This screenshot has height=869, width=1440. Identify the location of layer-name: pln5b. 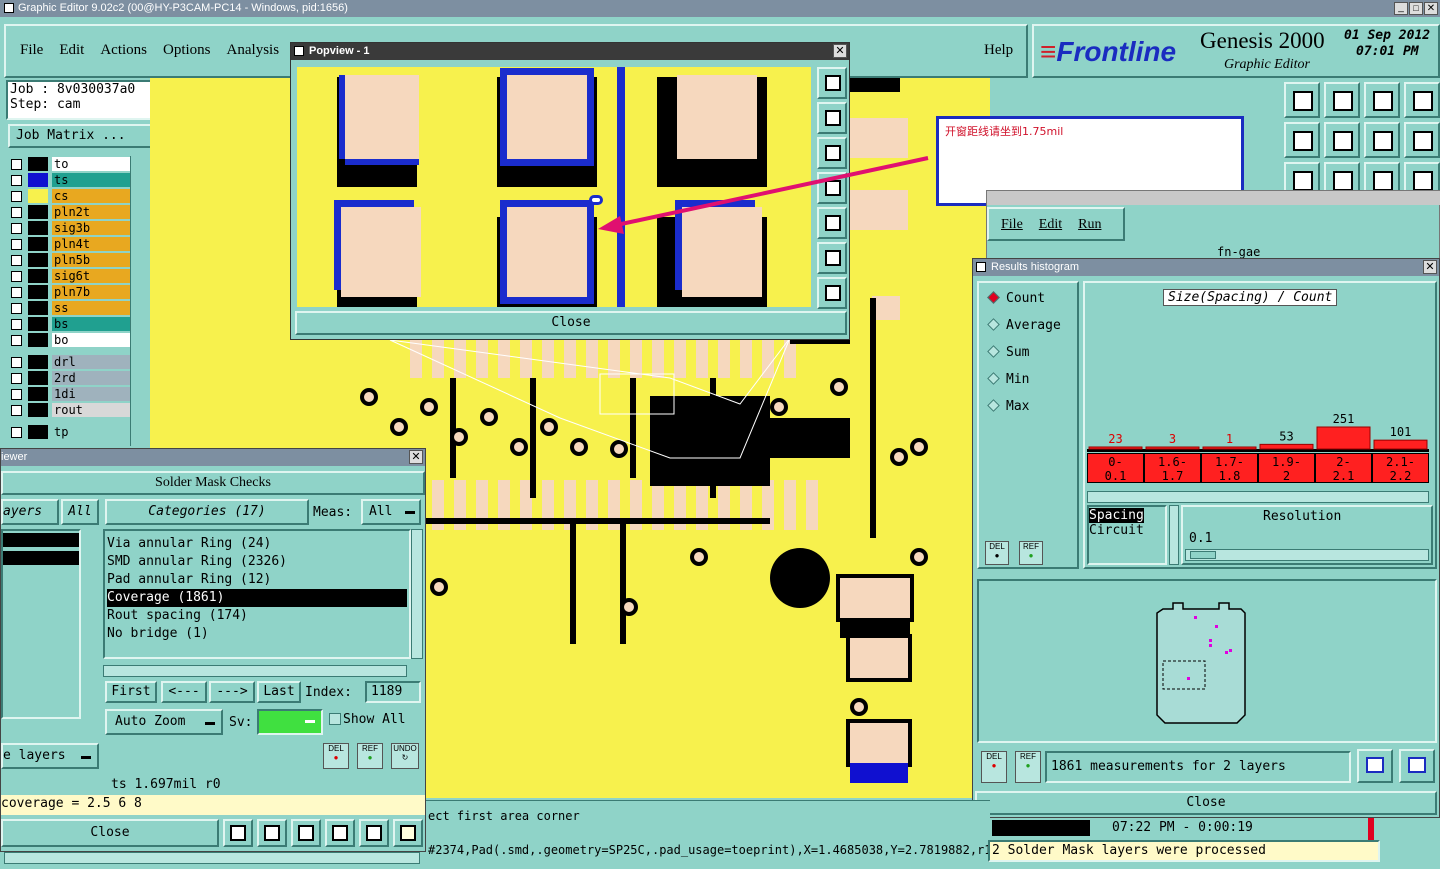
(94, 260).